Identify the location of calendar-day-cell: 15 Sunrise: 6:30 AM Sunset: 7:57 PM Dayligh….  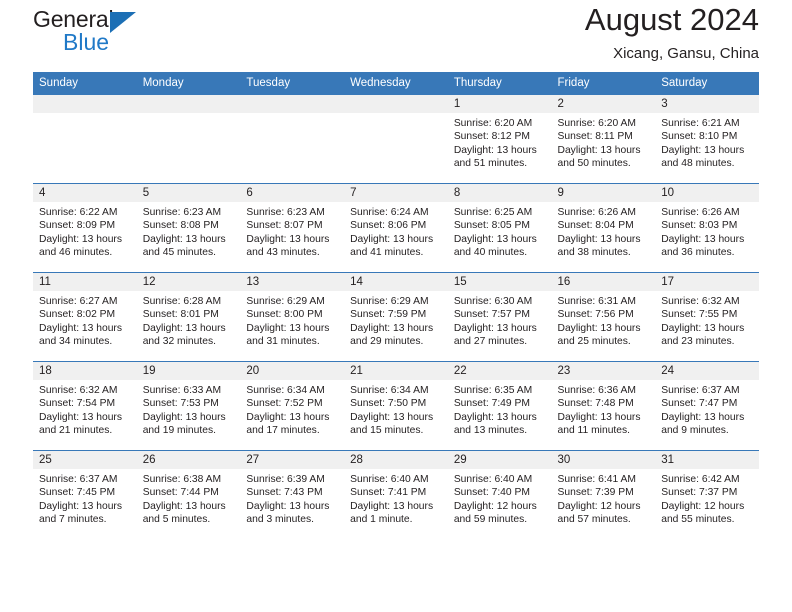
(499, 317).